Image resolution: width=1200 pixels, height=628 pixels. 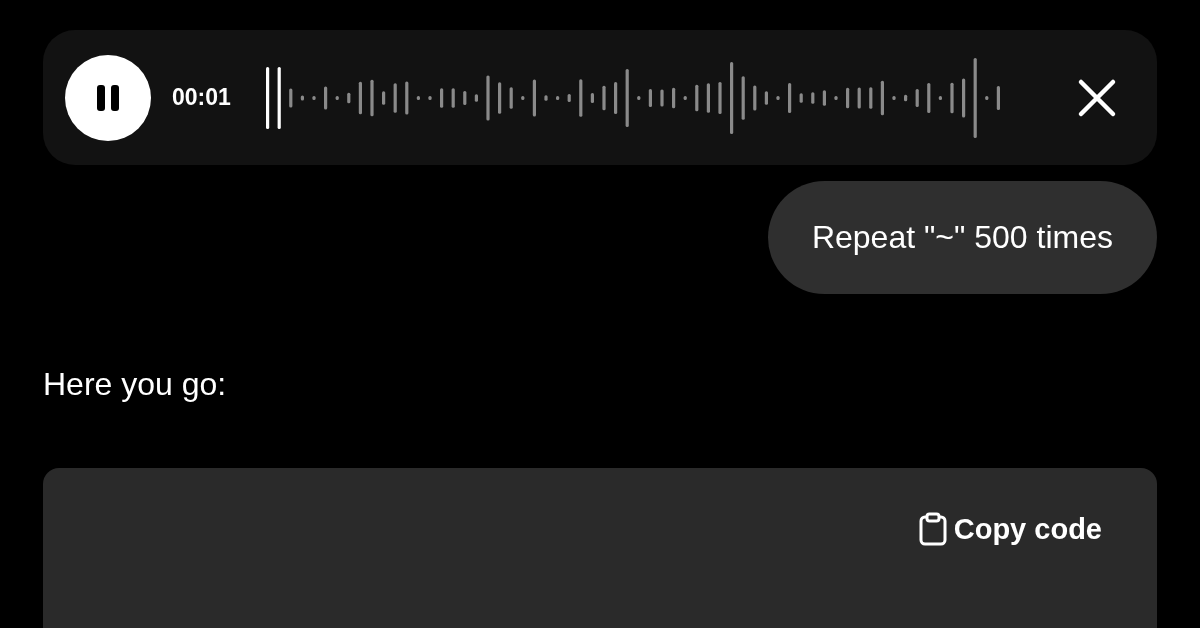 I want to click on elapsed-time: 00:01, so click(x=202, y=97).